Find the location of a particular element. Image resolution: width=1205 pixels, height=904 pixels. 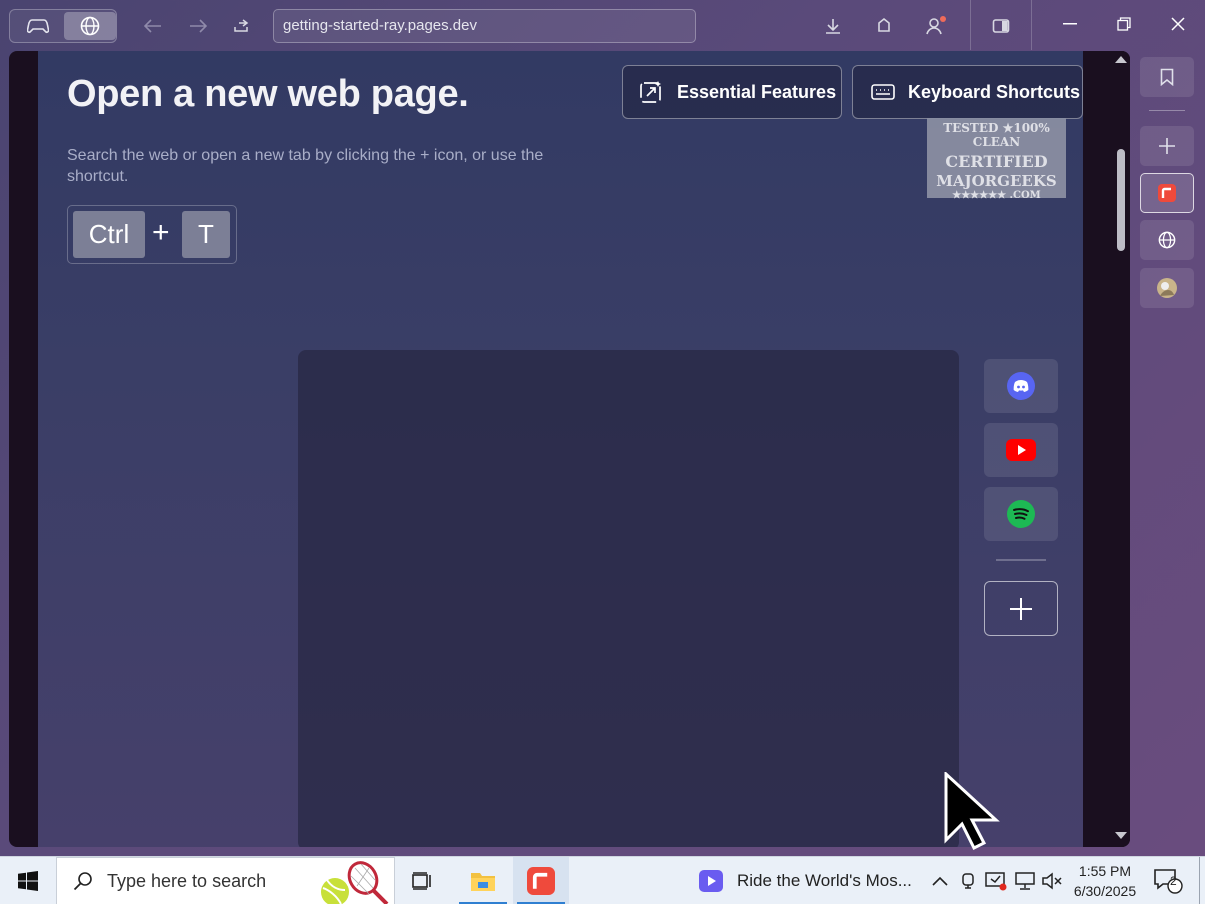

download-icon is located at coordinates (833, 26).